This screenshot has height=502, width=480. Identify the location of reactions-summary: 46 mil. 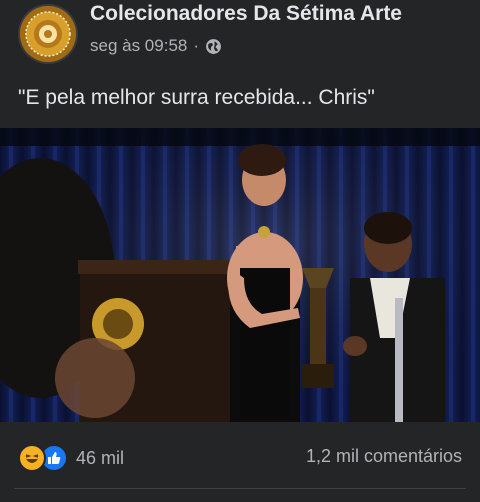
(71, 458).